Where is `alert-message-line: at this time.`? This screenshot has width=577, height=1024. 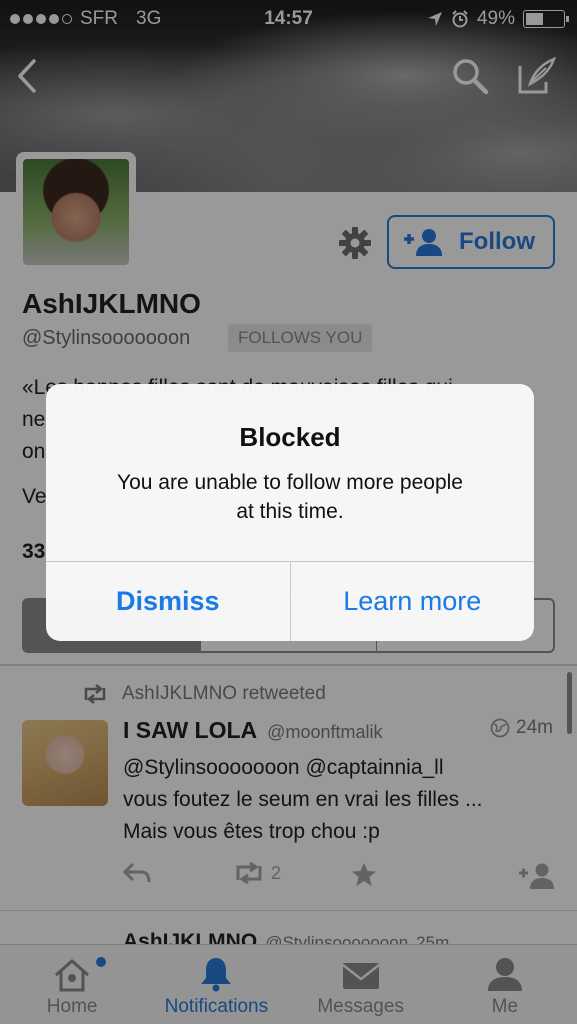 alert-message-line: at this time. is located at coordinates (290, 511).